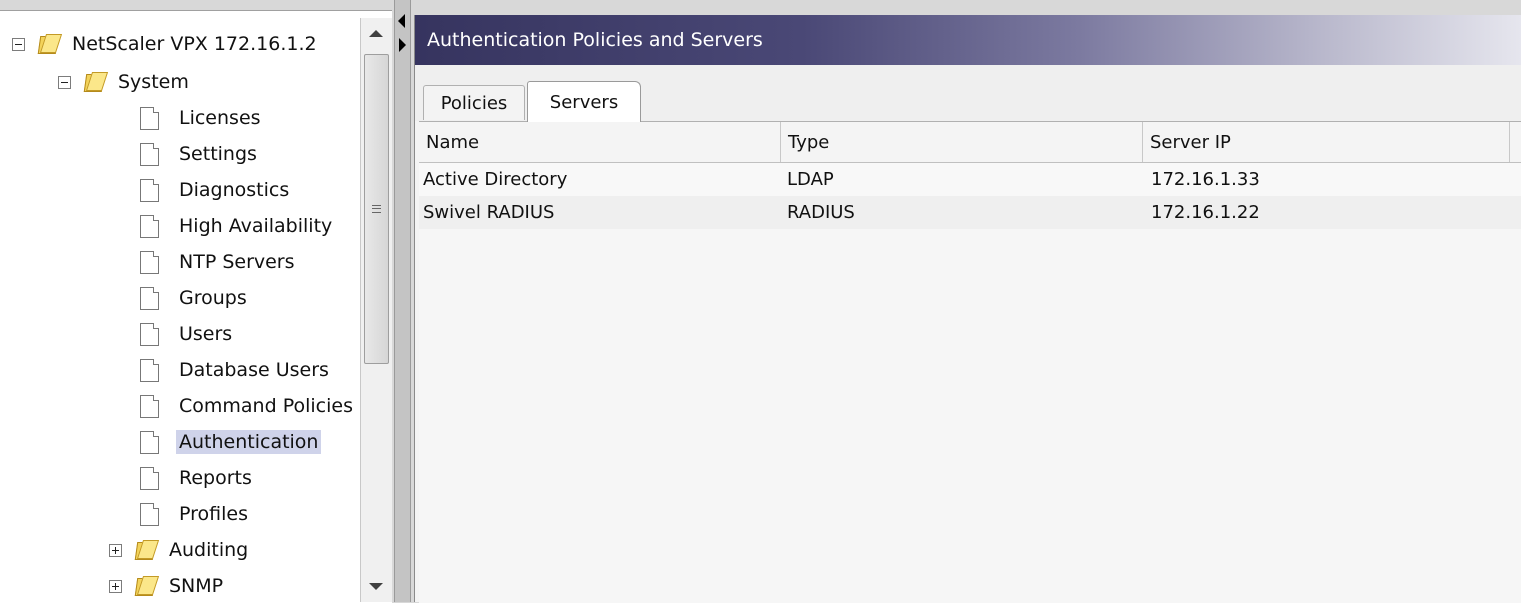 Image resolution: width=1521 pixels, height=603 pixels. What do you see at coordinates (495, 179) in the screenshot?
I see `cell-name: Active Directory` at bounding box center [495, 179].